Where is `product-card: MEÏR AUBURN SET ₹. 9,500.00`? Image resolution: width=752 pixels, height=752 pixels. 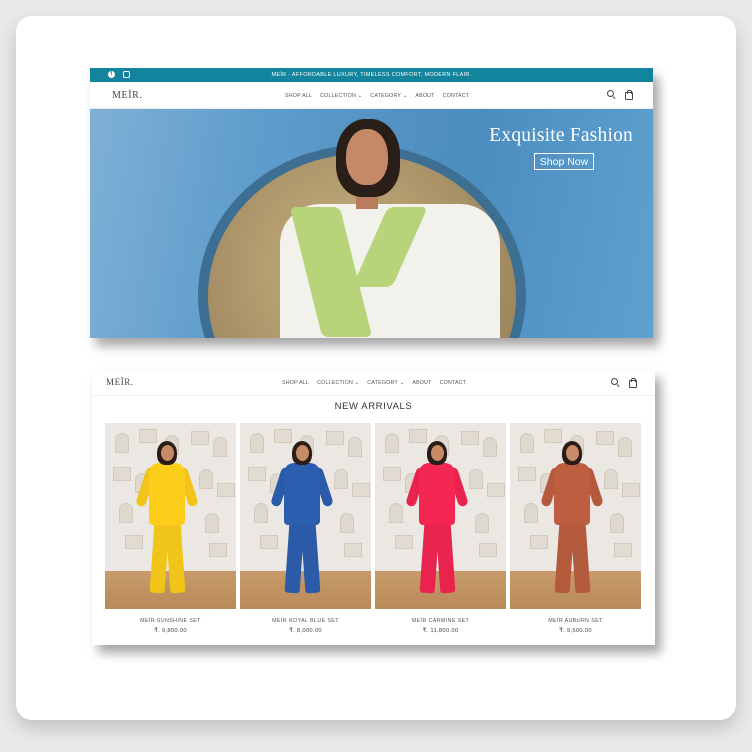
product-card: MEÏR AUBURN SET ₹. 9,500.00 is located at coordinates (575, 528).